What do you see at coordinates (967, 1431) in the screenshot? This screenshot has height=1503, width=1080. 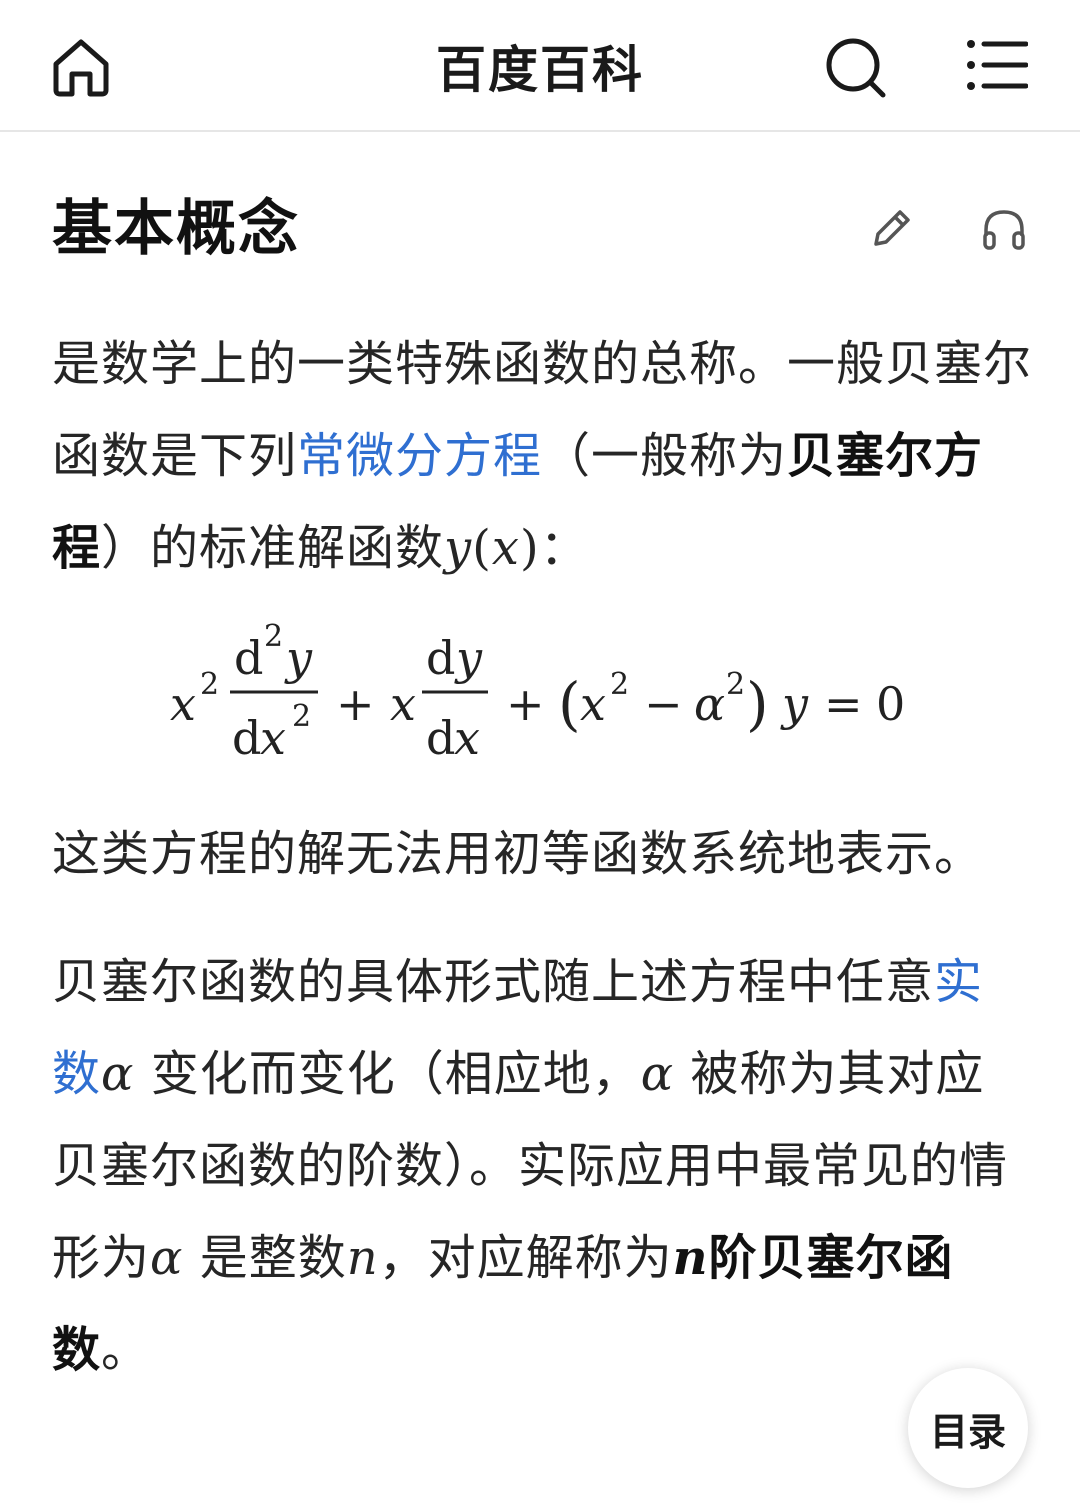 I see `toc-label: 目录` at bounding box center [967, 1431].